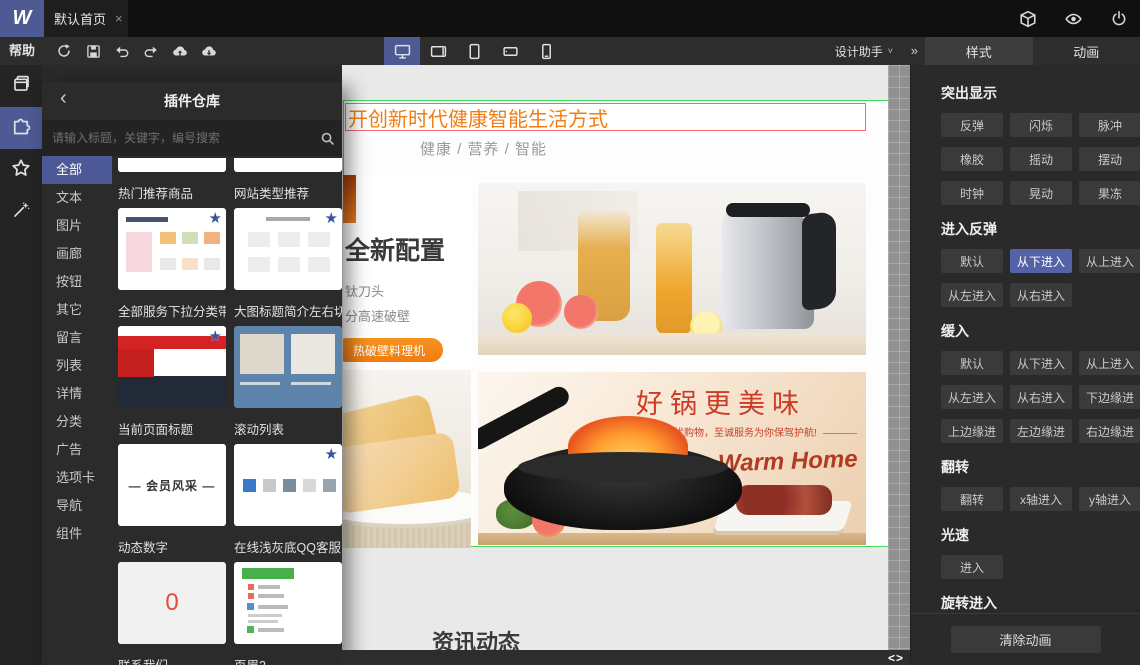 The width and height of the screenshot is (1140, 665). Describe the element at coordinates (605, 117) in the screenshot. I see `selected-element-outline: 开创新时代健康智能生活方式` at that location.